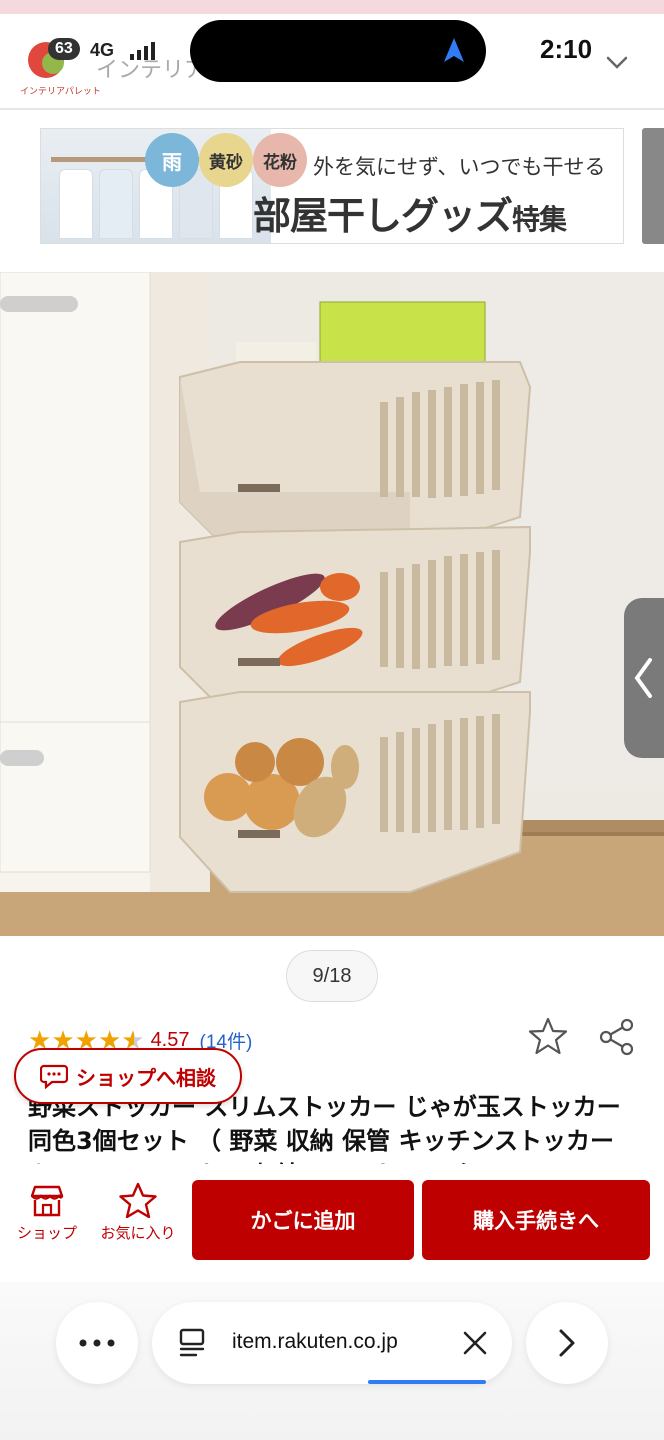 The height and width of the screenshot is (1440, 664). What do you see at coordinates (536, 1220) in the screenshot?
I see `checkout-button: 購入手続きへ` at bounding box center [536, 1220].